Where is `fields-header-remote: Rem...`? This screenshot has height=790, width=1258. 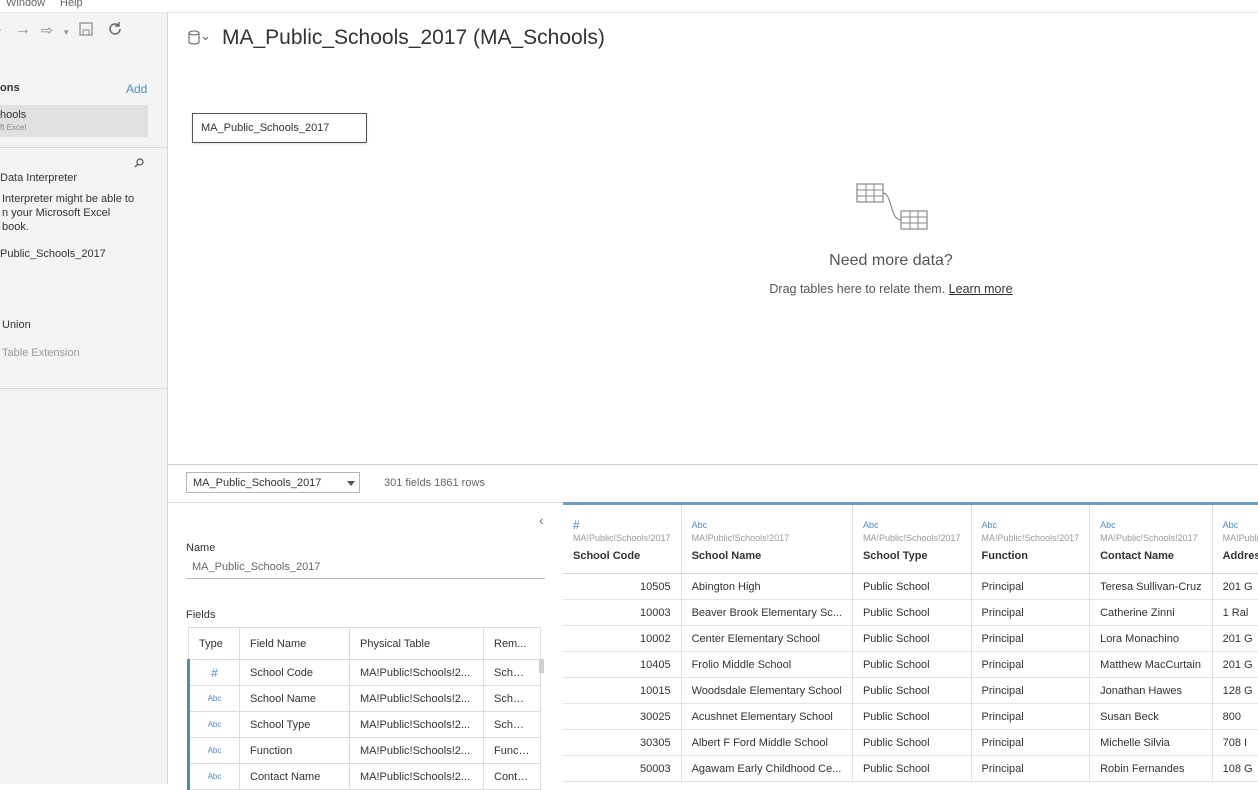 fields-header-remote: Rem... is located at coordinates (512, 643).